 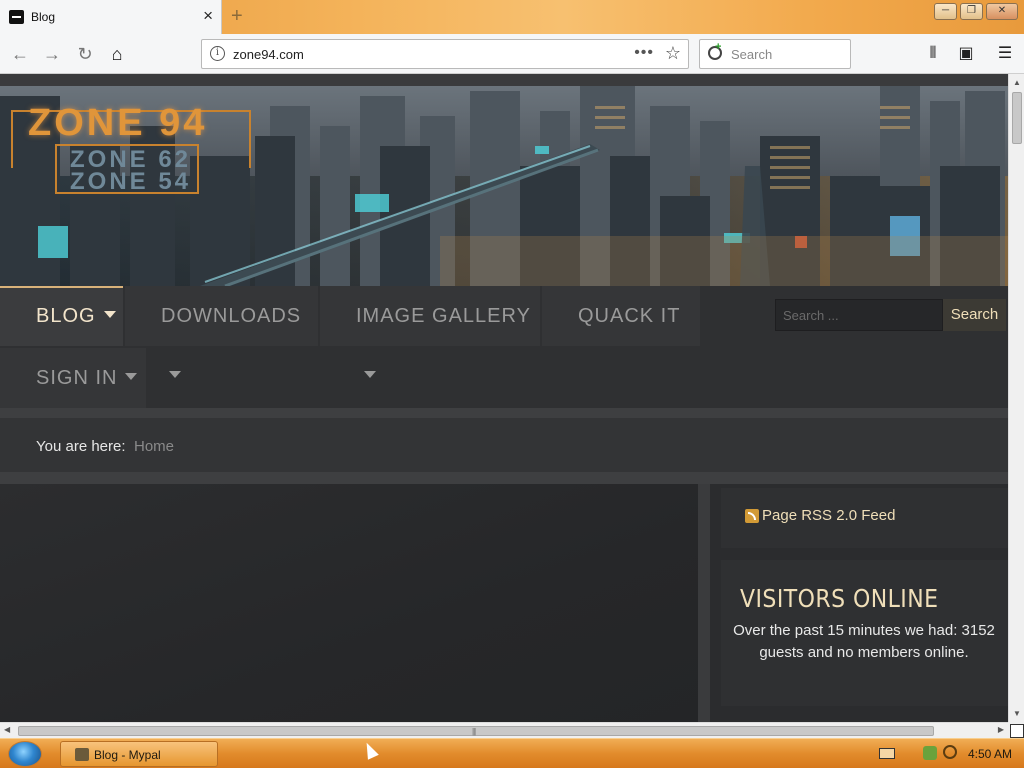 What do you see at coordinates (887, 753) in the screenshot?
I see `keyboard-icon` at bounding box center [887, 753].